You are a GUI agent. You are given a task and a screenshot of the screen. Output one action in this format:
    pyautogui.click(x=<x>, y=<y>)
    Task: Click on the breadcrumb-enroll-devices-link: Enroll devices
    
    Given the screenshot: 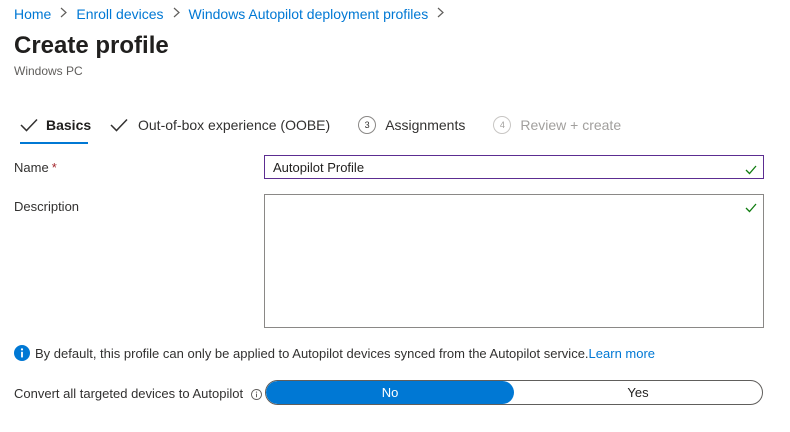 What is the action you would take?
    pyautogui.click(x=119, y=14)
    